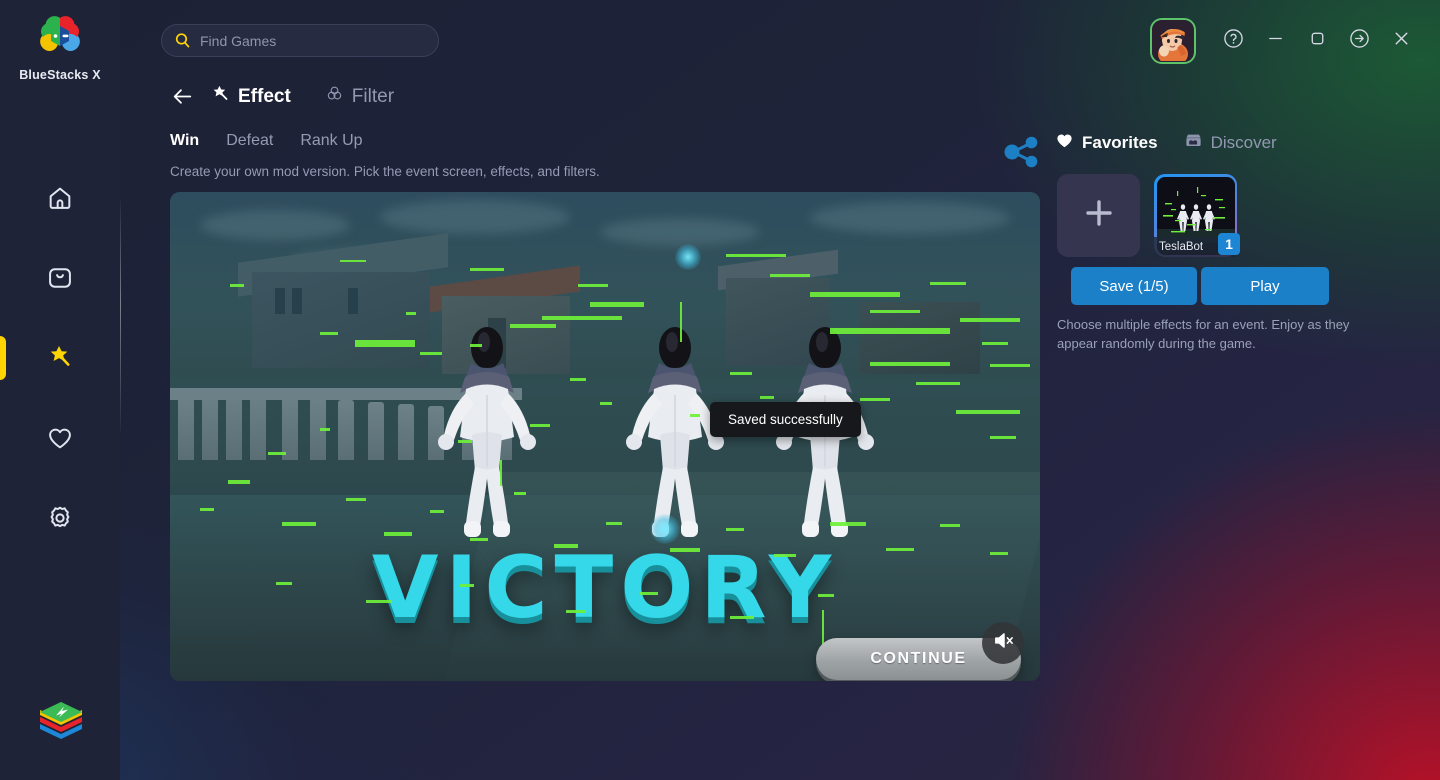  Describe the element at coordinates (184, 141) in the screenshot. I see `tab-win: Win` at that location.